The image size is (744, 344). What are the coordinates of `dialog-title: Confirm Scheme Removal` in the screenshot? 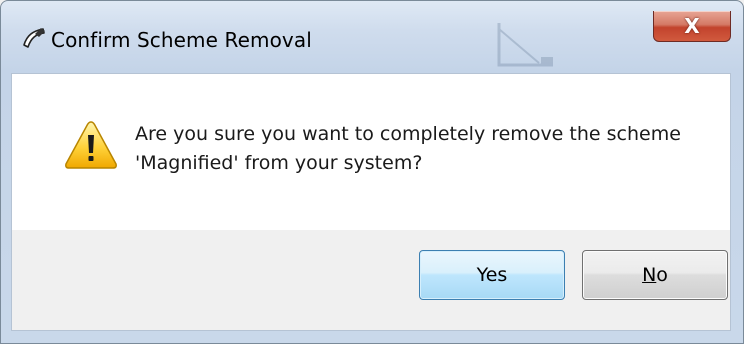 It's located at (181, 40).